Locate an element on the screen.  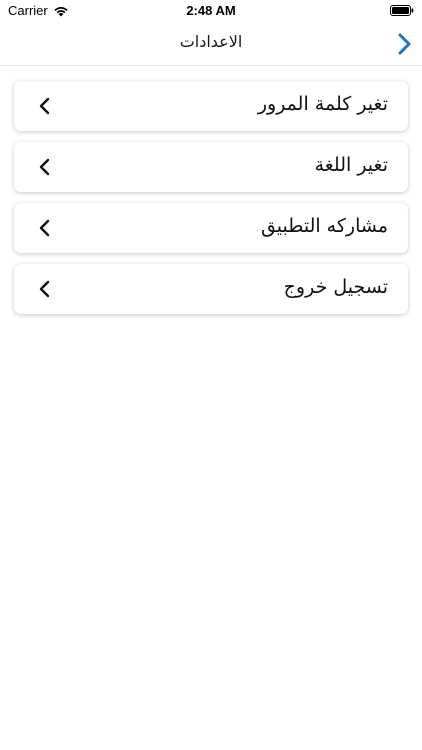
settings-item-share-app: مشاركه التطبيق is located at coordinates (211, 228).